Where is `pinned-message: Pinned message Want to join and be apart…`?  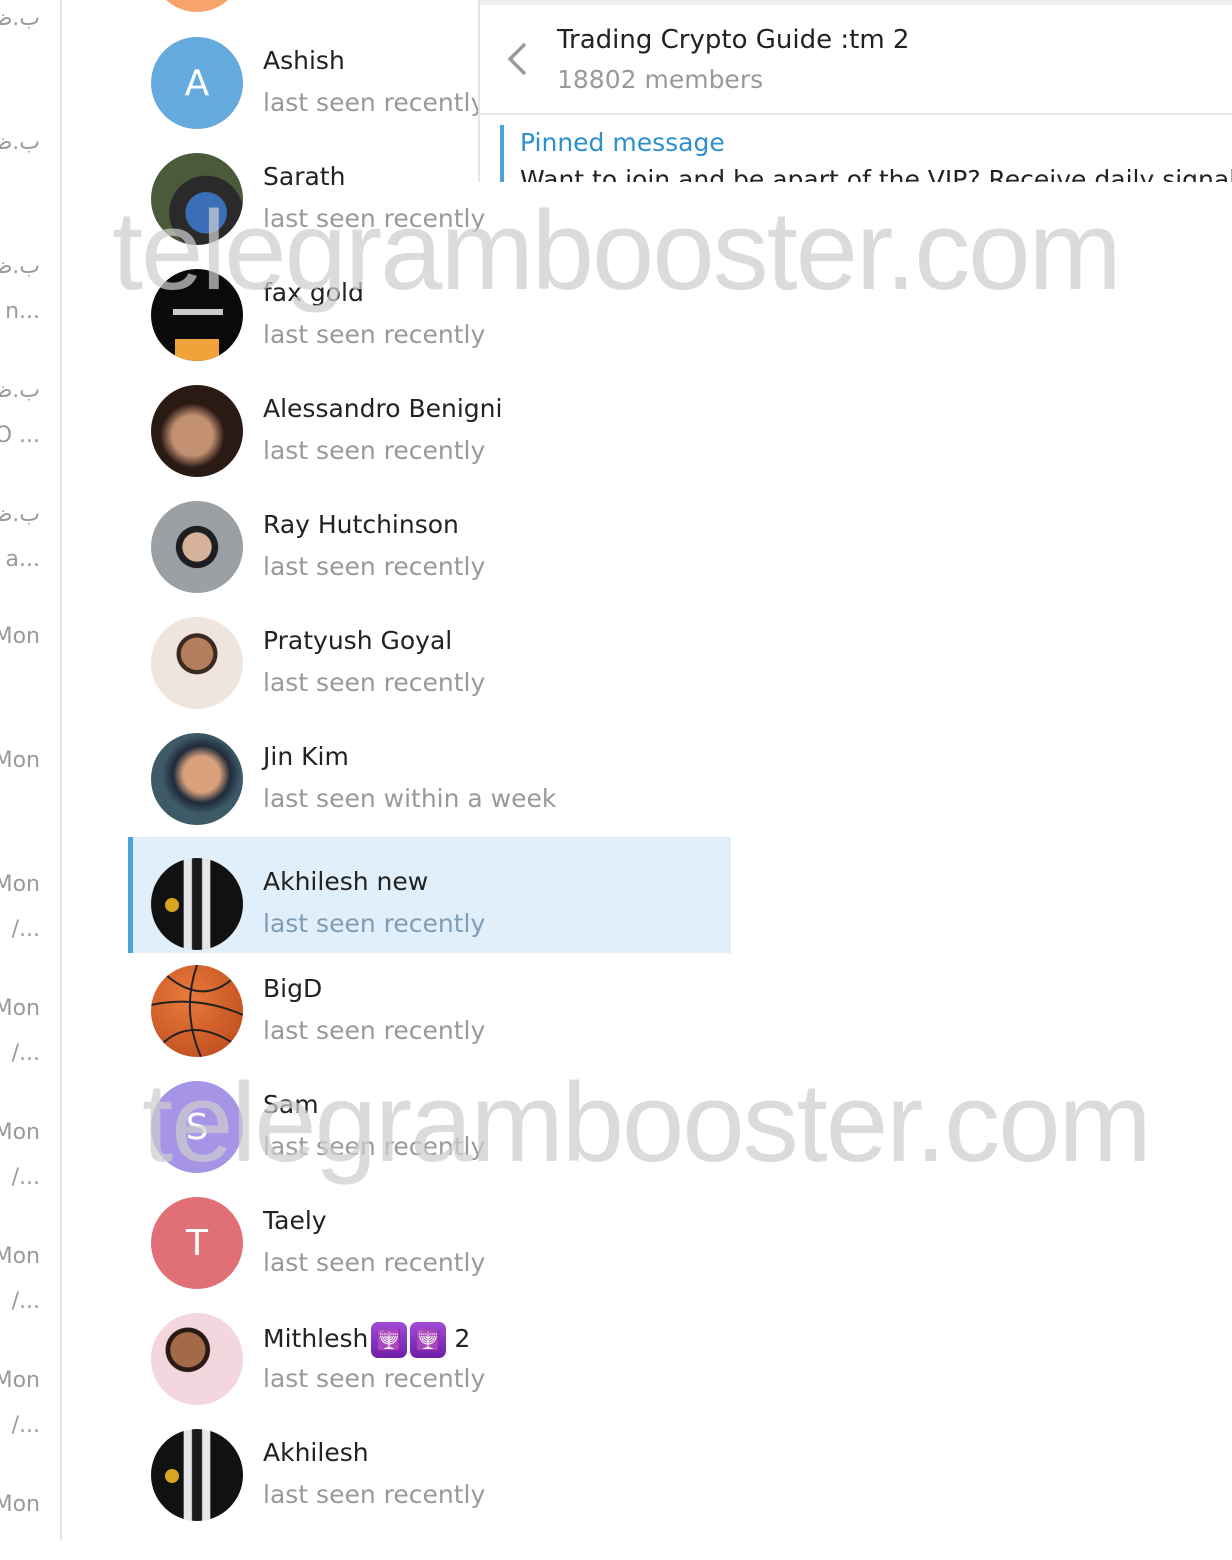
pinned-message: Pinned message Want to join and be apart… is located at coordinates (866, 153).